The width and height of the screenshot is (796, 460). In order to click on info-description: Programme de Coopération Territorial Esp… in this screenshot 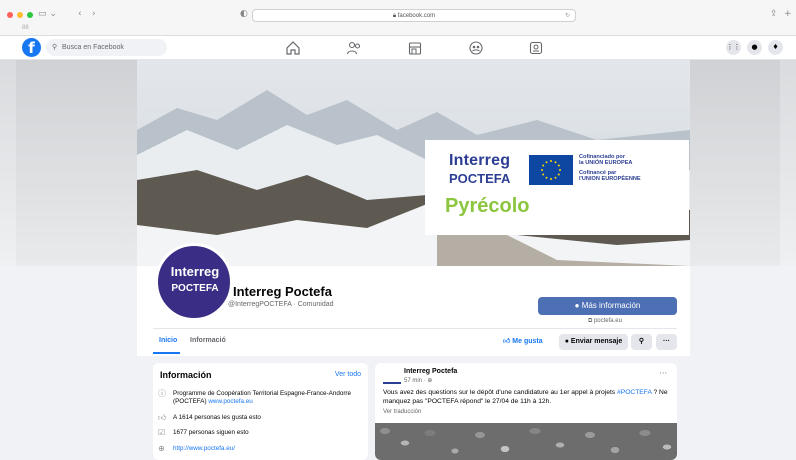, I will do `click(262, 397)`.